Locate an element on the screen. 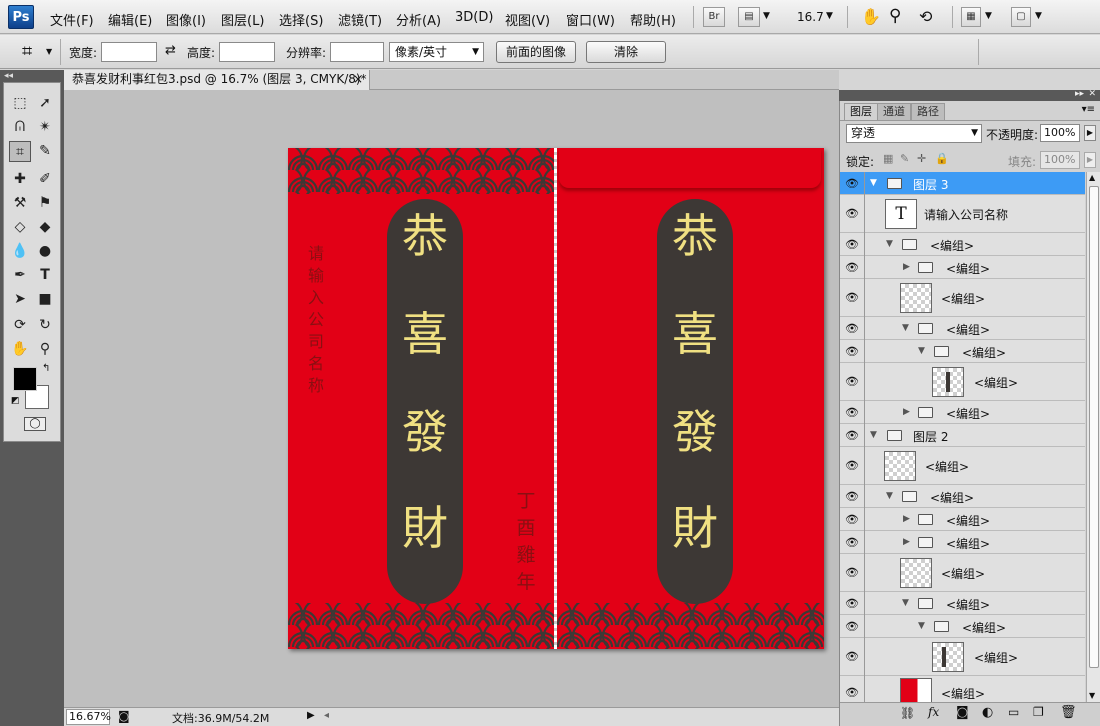  menu-filter: 滤镜(T) is located at coordinates (360, 19).